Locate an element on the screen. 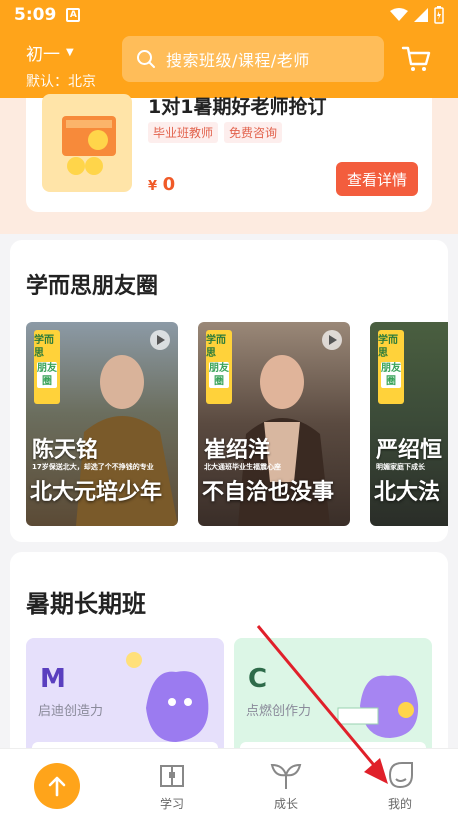  cart-button is located at coordinates (418, 60).